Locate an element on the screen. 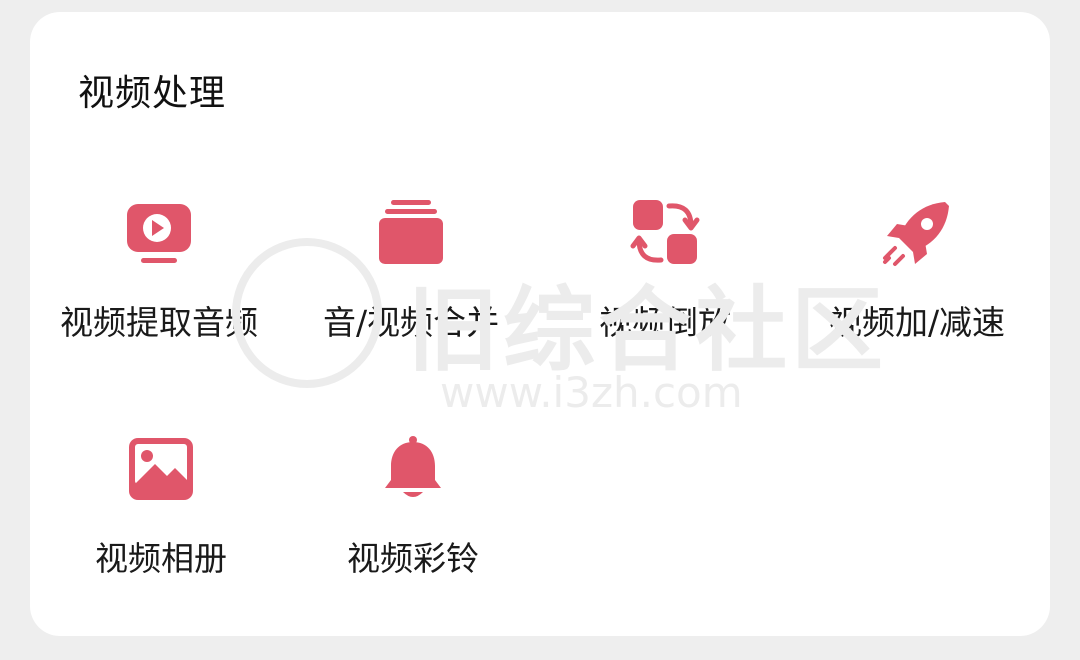 This screenshot has height=660, width=1080. tool-label: 视频彩铃 is located at coordinates (413, 558).